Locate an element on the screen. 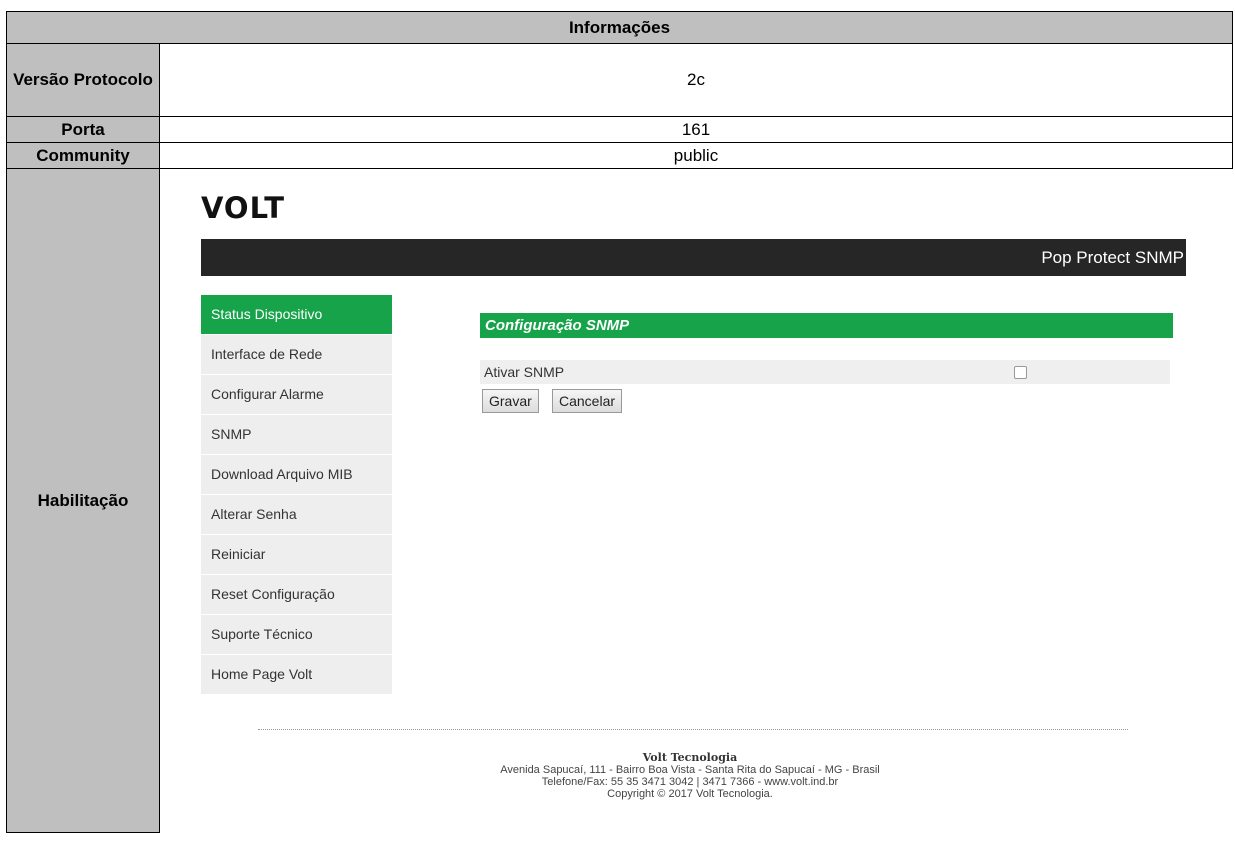  menu-item-reset-configuracao: Reset Configuração is located at coordinates (296, 595).